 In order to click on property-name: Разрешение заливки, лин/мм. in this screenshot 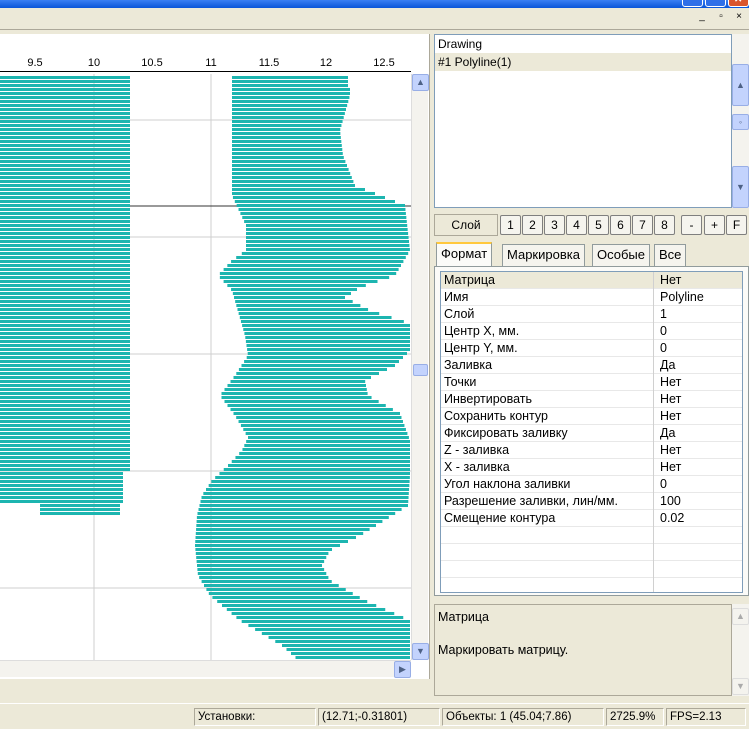, I will do `click(547, 501)`.